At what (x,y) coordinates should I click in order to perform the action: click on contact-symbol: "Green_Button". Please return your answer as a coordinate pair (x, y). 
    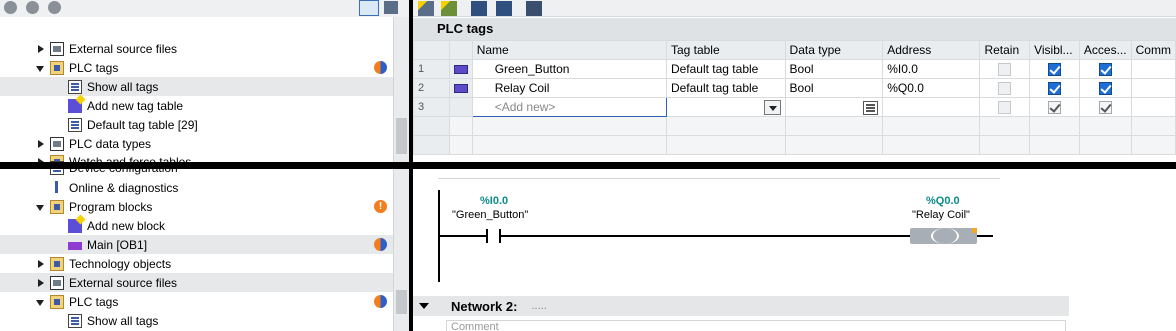
    Looking at the image, I should click on (490, 215).